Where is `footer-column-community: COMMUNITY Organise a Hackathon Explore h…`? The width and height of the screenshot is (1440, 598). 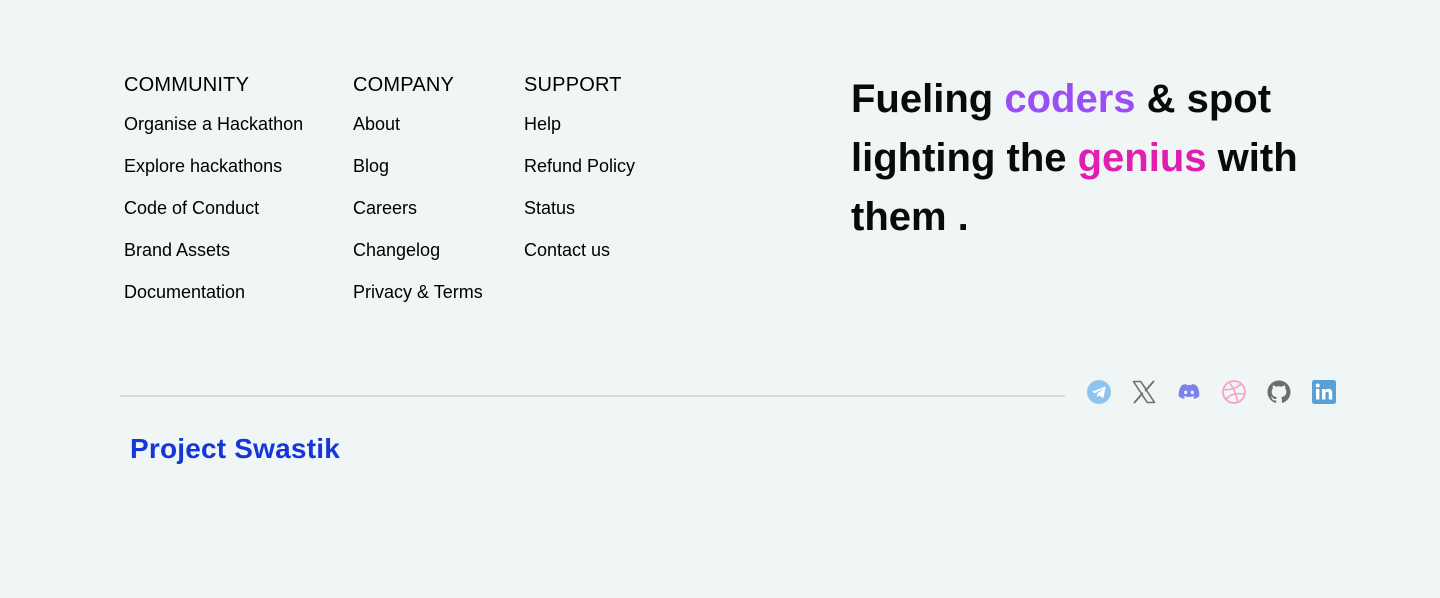
footer-column-community: COMMUNITY Organise a Hackathon Explore h… is located at coordinates (213, 197).